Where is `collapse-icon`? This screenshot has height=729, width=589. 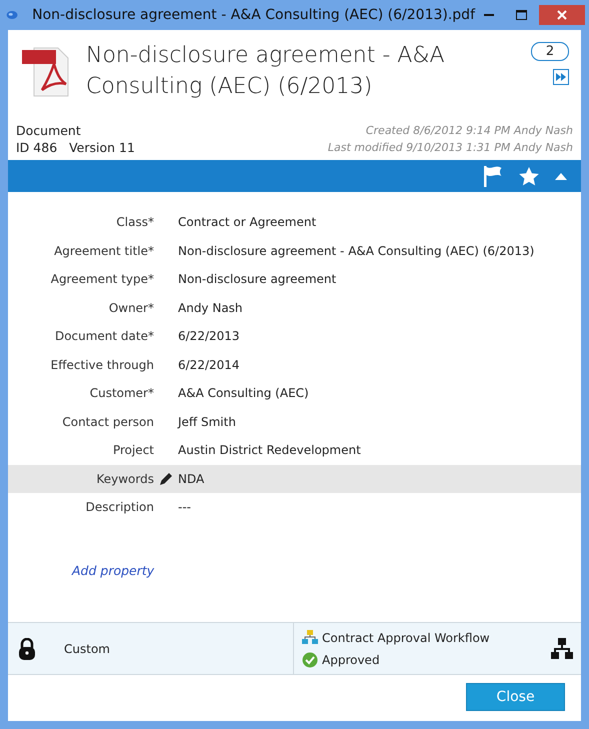
collapse-icon is located at coordinates (561, 176).